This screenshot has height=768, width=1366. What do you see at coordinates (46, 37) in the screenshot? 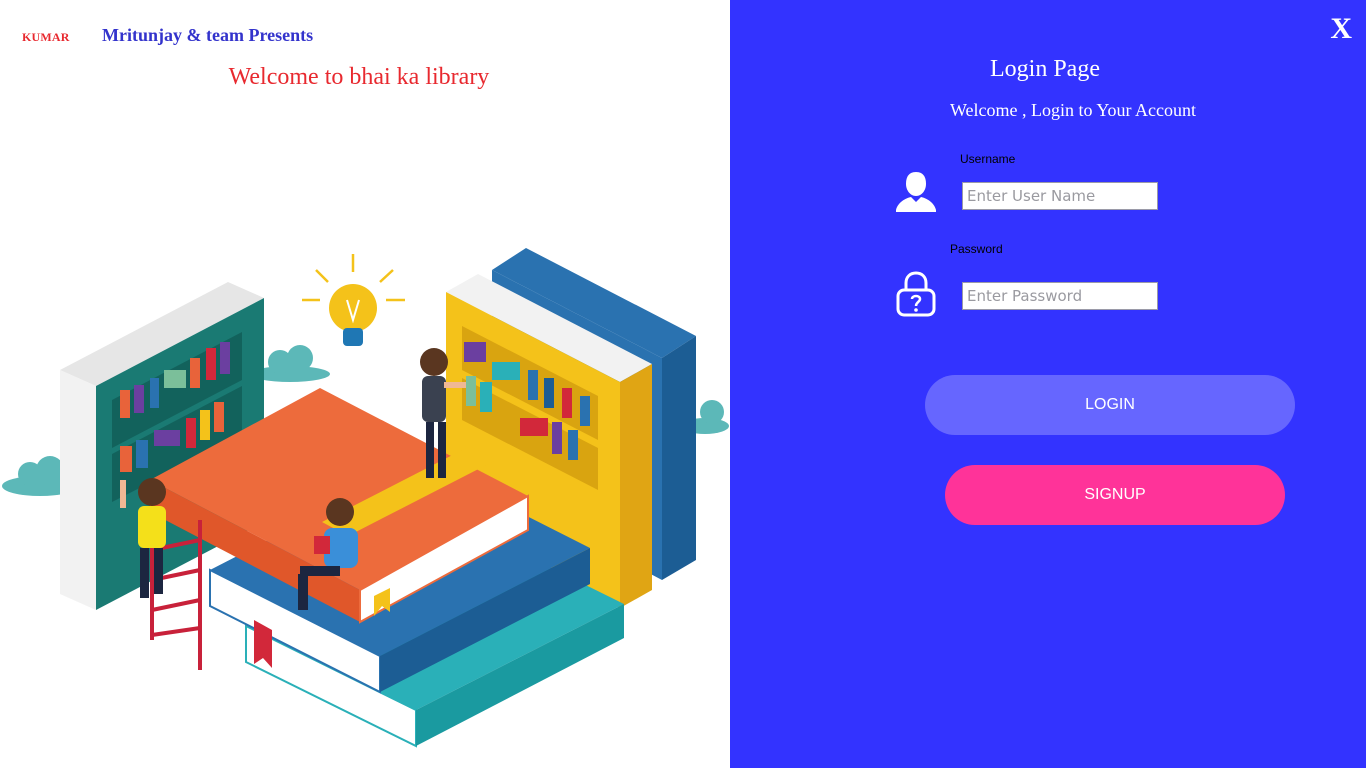
I see `logo-text: KUMAR` at bounding box center [46, 37].